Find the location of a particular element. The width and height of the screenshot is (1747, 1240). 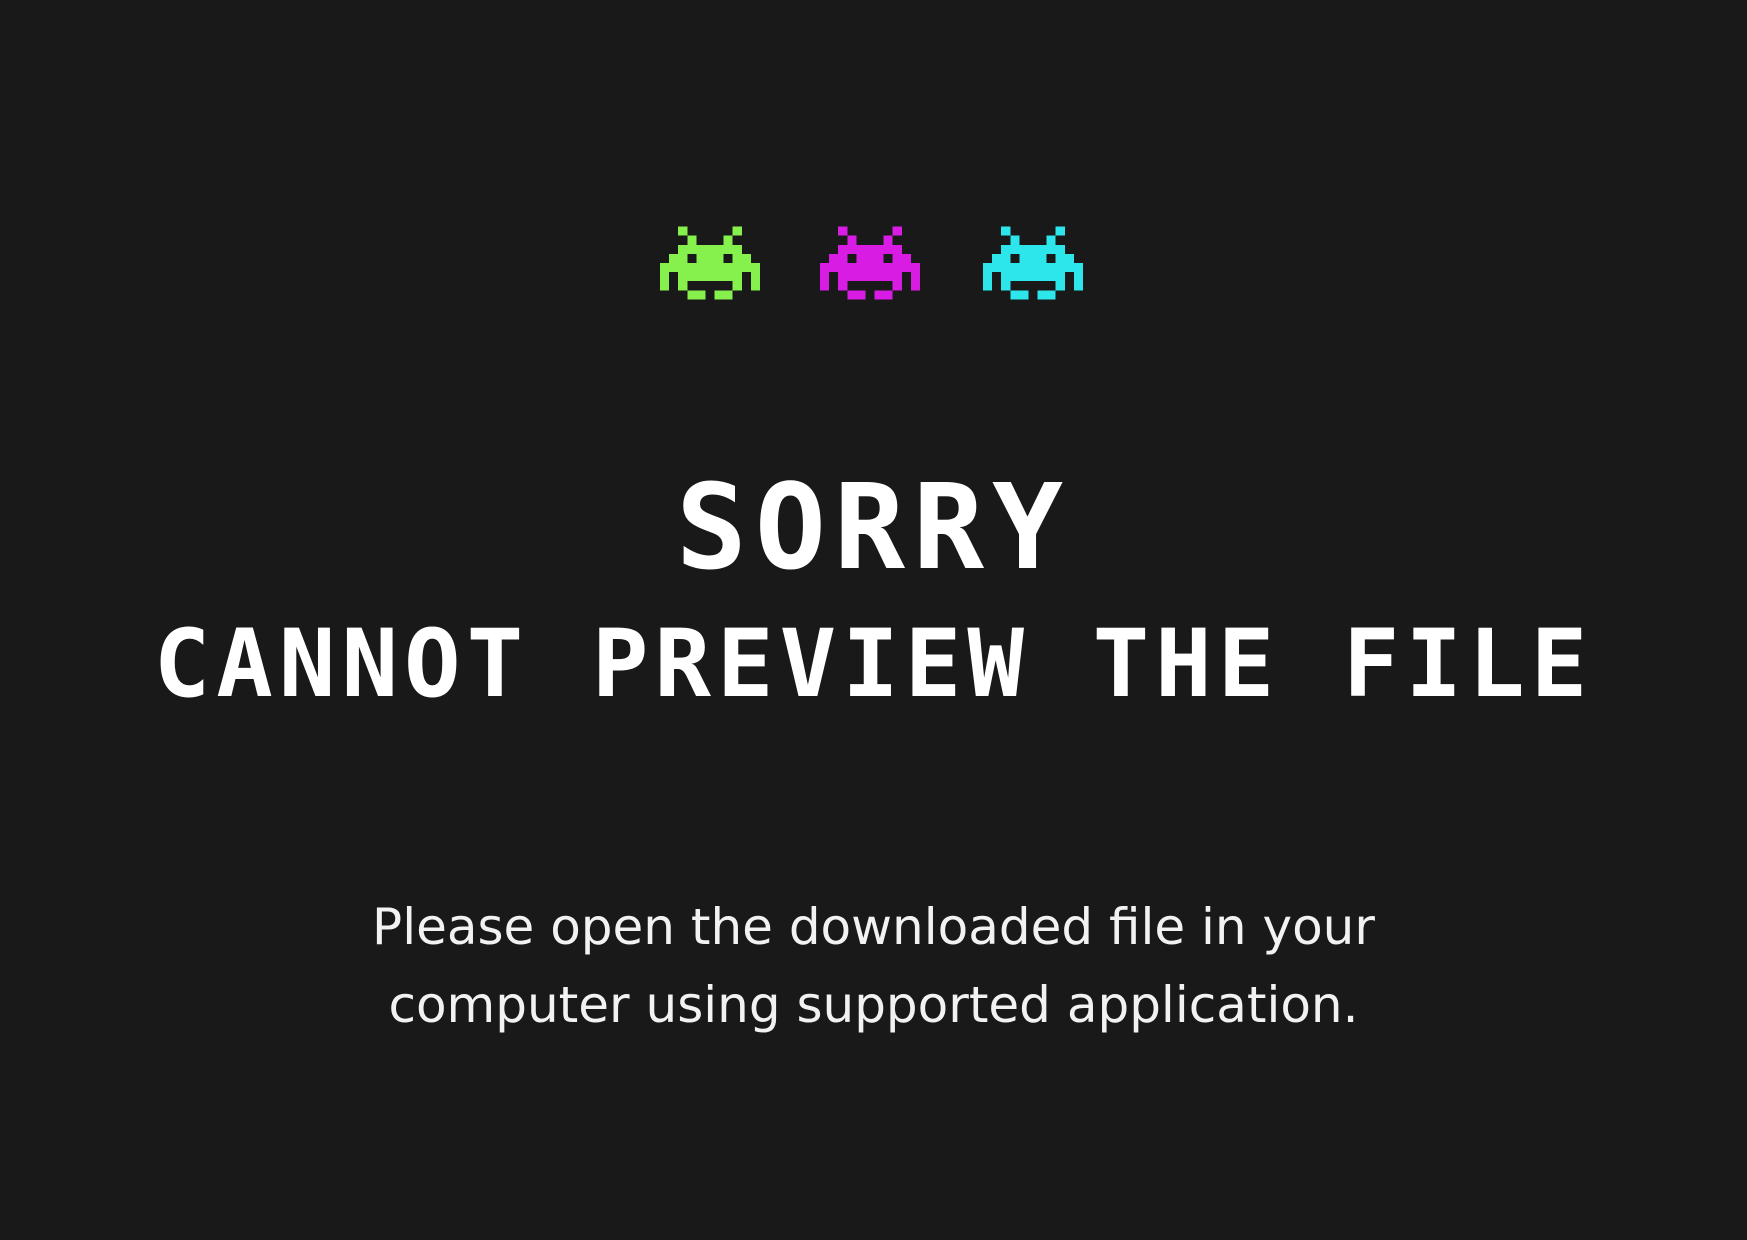

green-invader-icon is located at coordinates (710, 263).